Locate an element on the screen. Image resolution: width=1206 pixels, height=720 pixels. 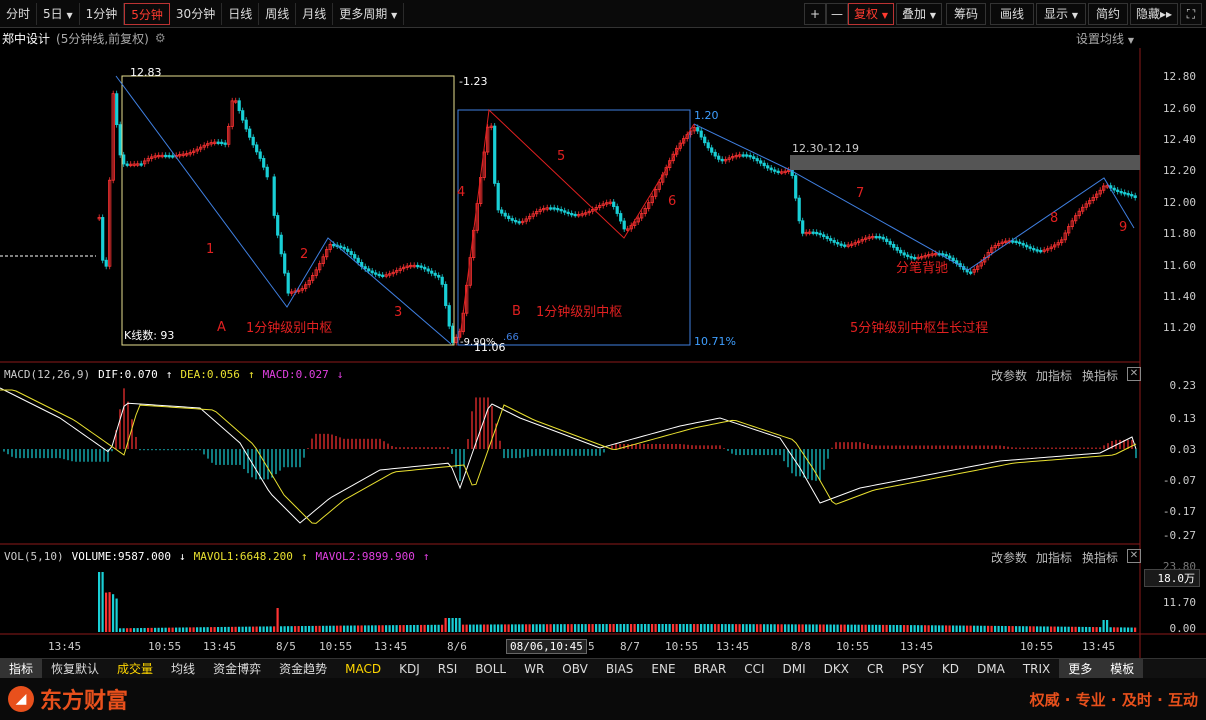
indicator-tab: RSI is located at coordinates (448, 669).